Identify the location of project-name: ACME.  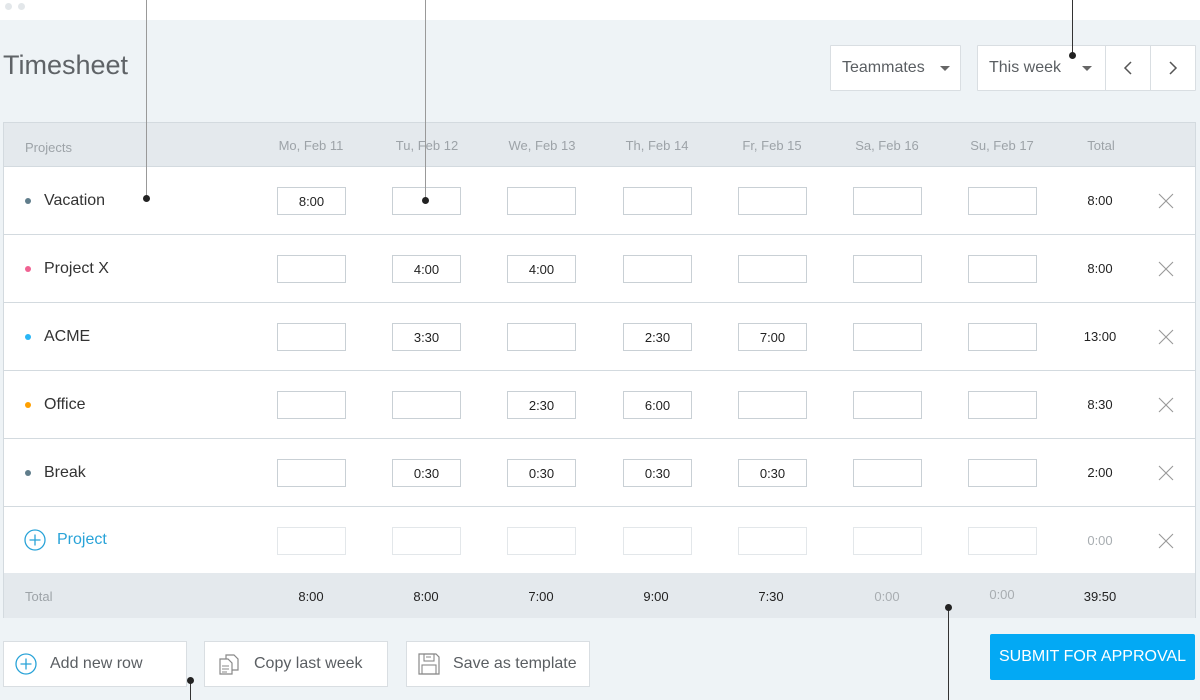
(67, 336).